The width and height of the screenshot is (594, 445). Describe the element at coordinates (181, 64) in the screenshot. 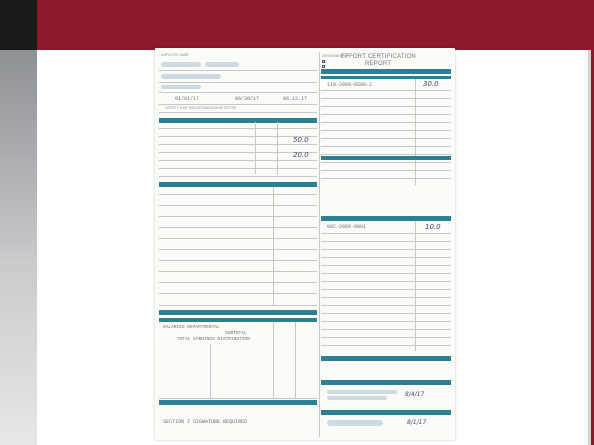

I see `redacted-name` at that location.